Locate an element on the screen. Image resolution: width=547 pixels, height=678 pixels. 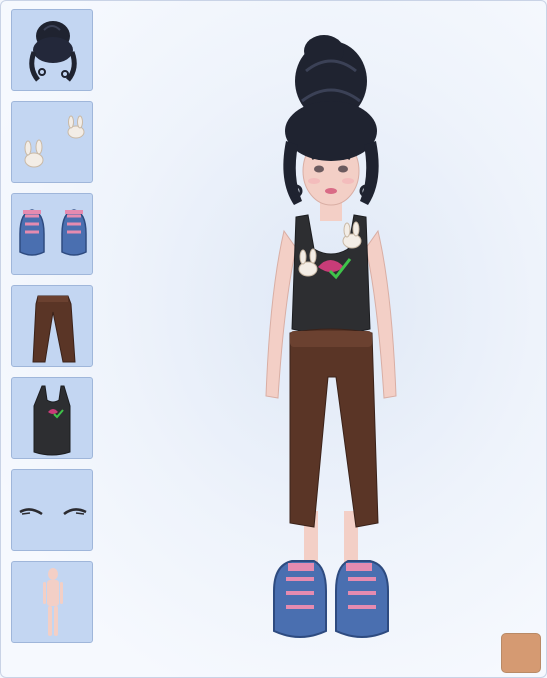
lips is located at coordinates (331, 191).